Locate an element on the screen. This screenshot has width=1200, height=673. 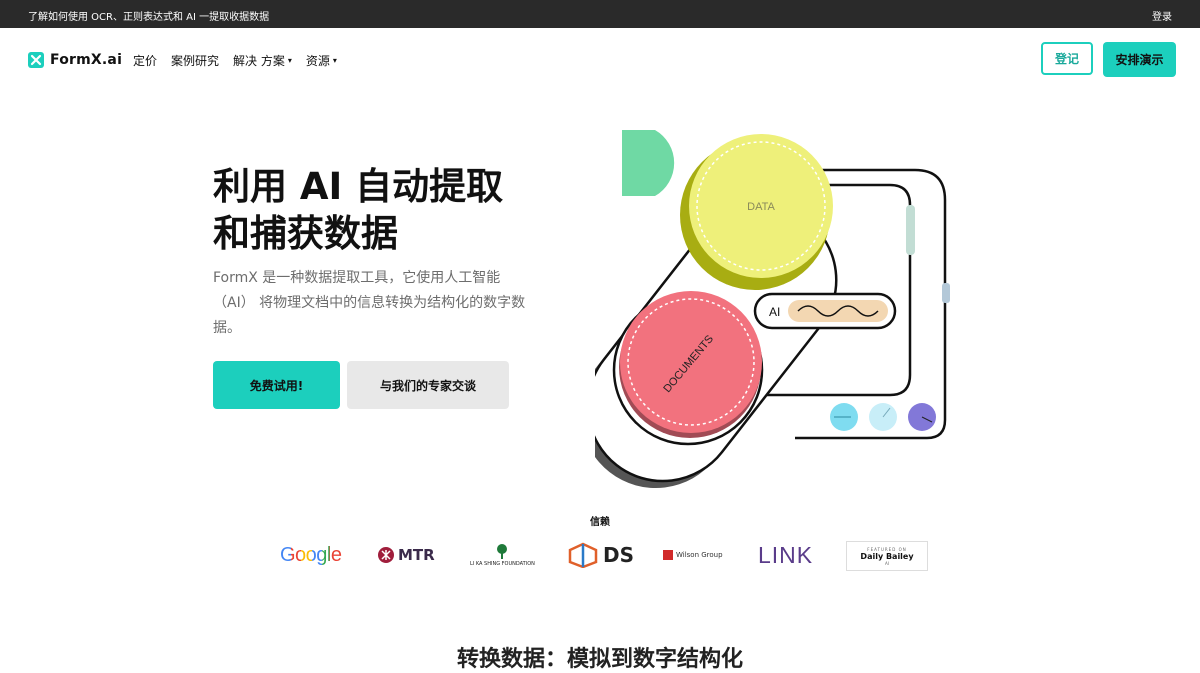
formx-logo-icon is located at coordinates (36, 60).